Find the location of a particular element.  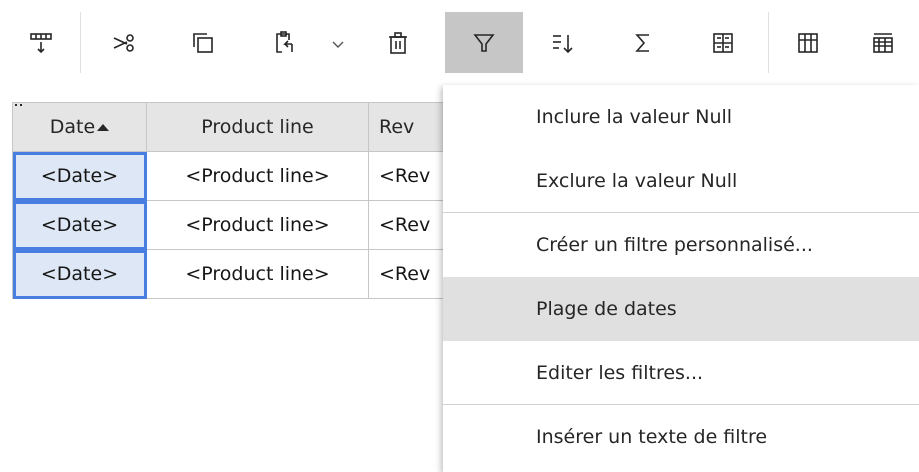

list-icon is located at coordinates (883, 42).